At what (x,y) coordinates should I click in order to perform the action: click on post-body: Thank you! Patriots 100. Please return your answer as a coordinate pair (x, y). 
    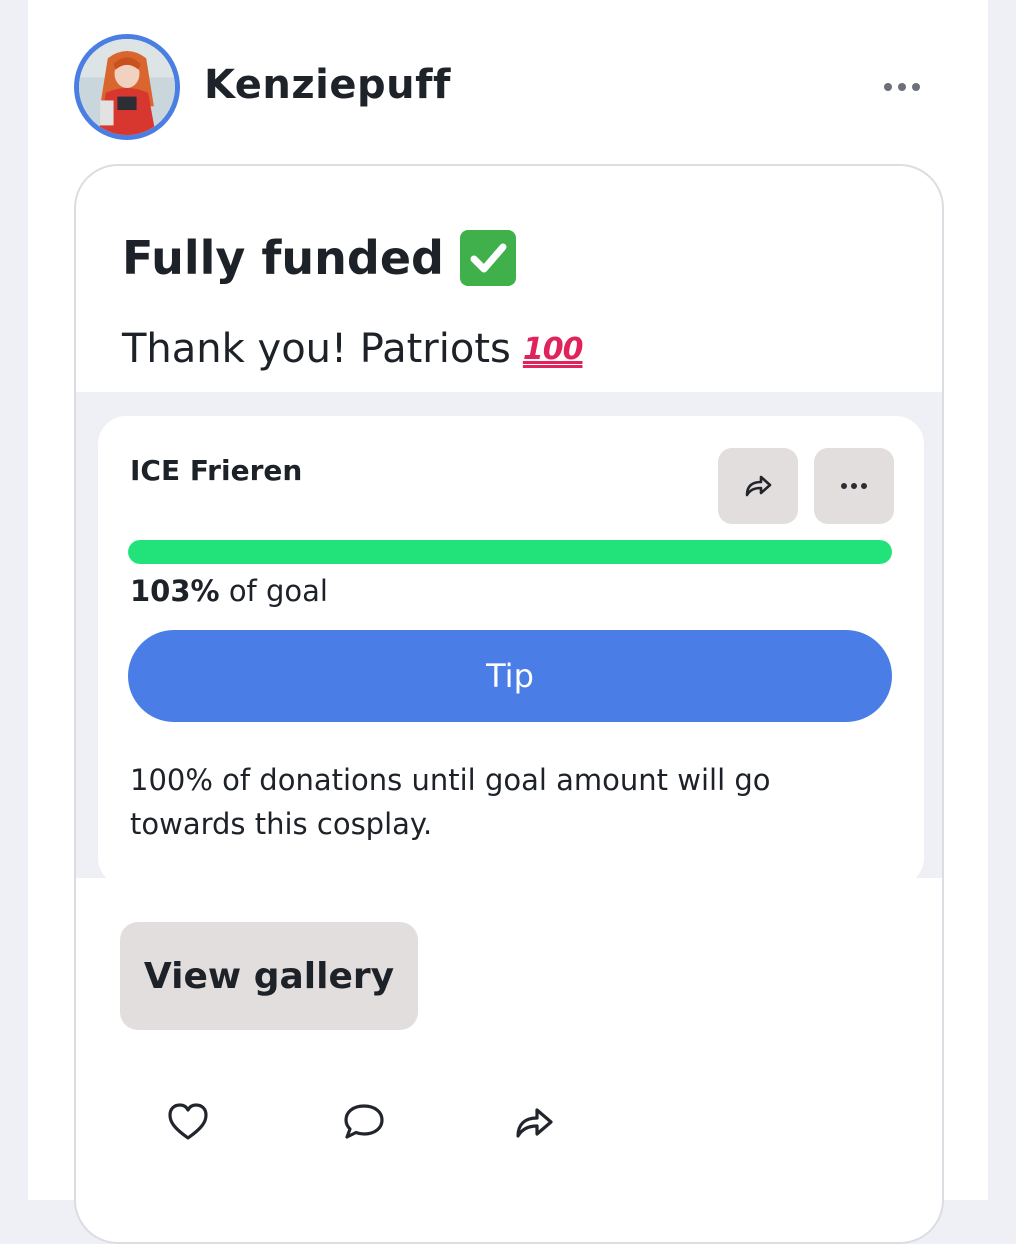
    Looking at the image, I should click on (353, 349).